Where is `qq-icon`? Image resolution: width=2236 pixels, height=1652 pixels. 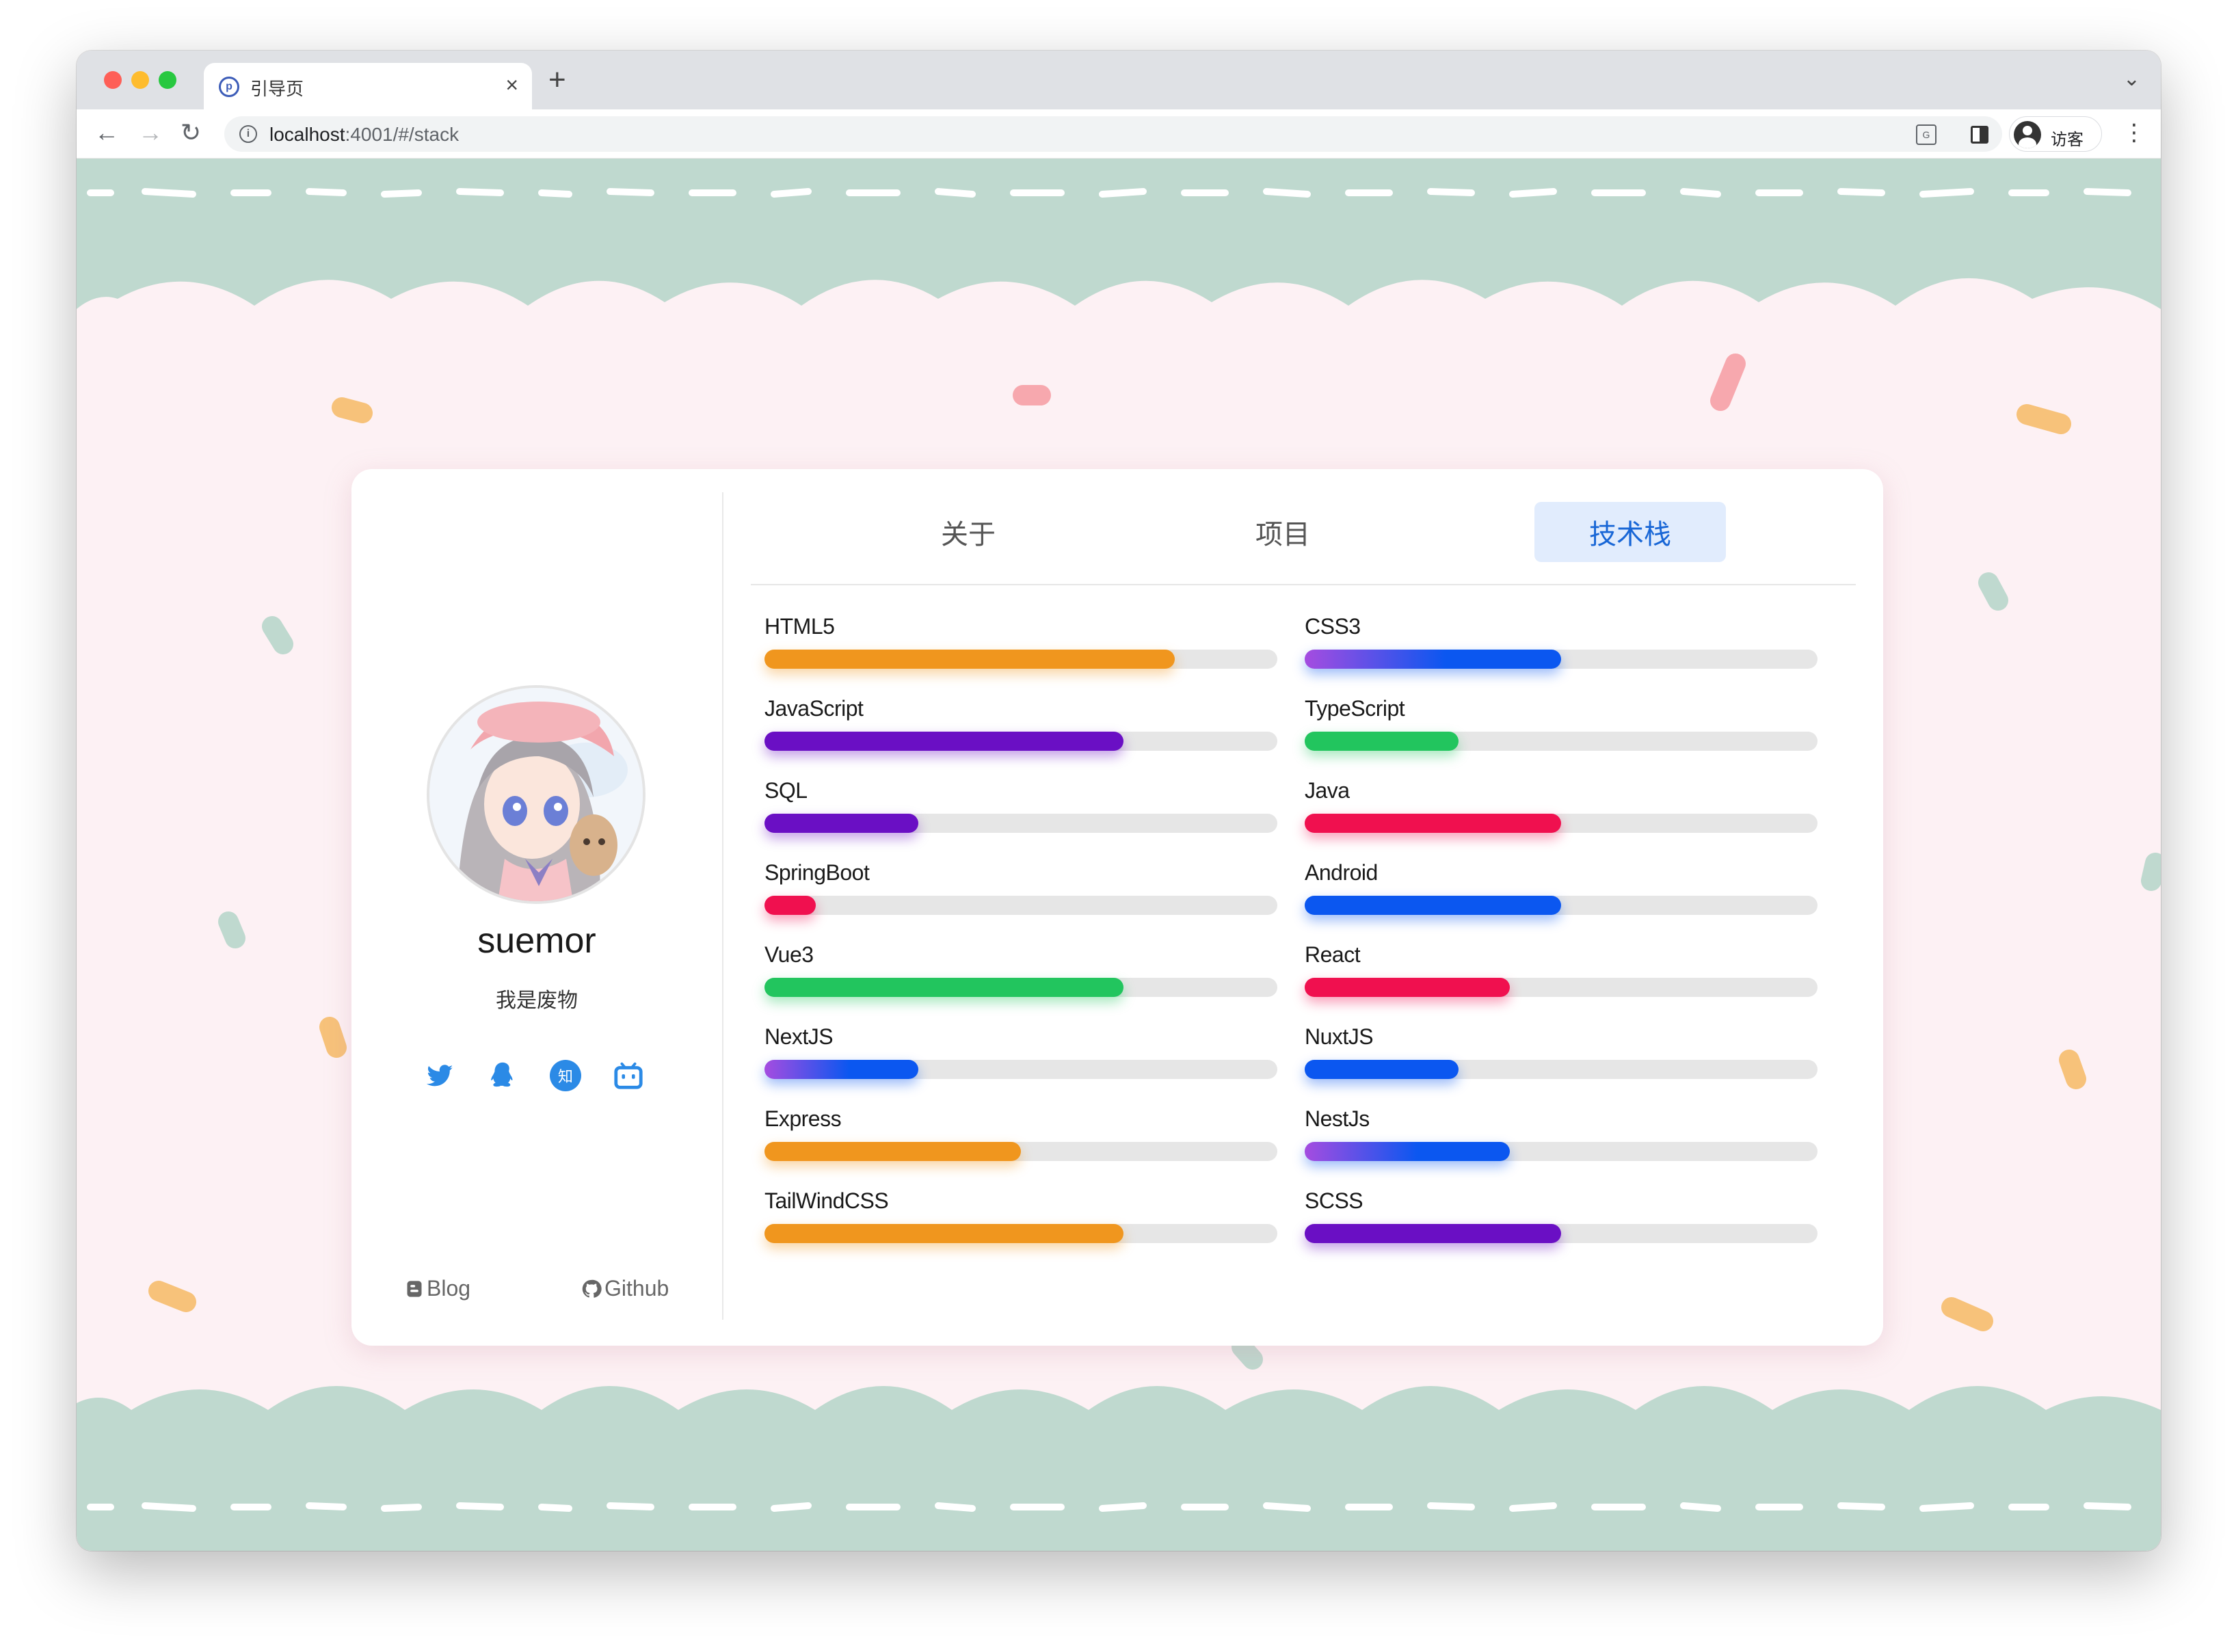 qq-icon is located at coordinates (503, 1075).